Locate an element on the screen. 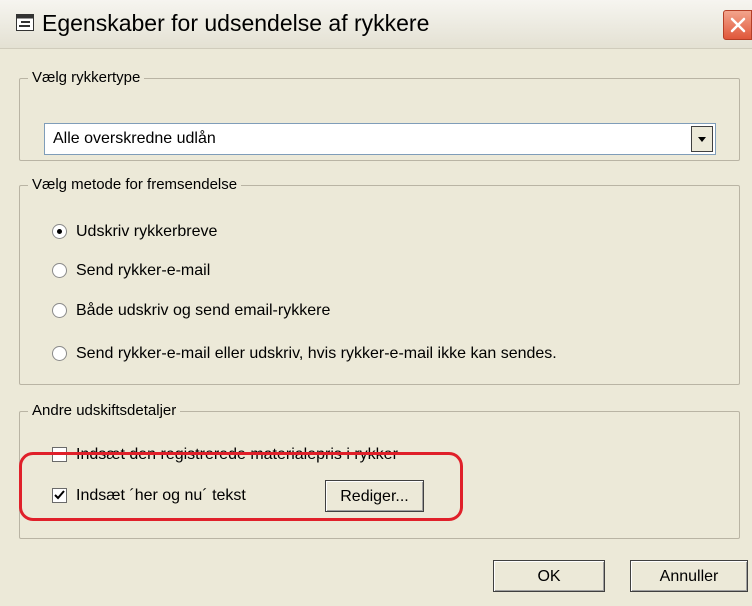 Image resolution: width=752 pixels, height=606 pixels. reminder-type-value: Alle overskredne udlån is located at coordinates (134, 138).